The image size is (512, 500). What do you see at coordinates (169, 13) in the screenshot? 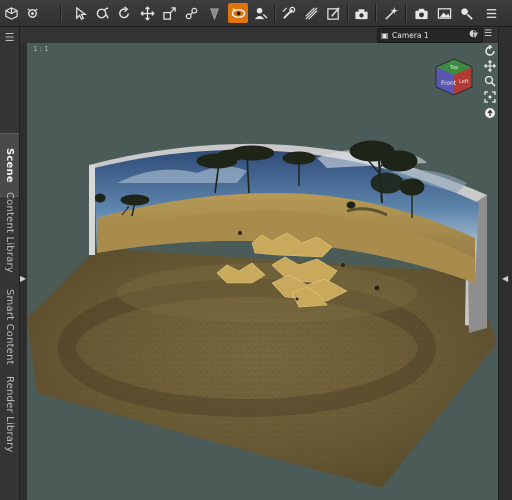
I see `scale-tool-icon` at bounding box center [169, 13].